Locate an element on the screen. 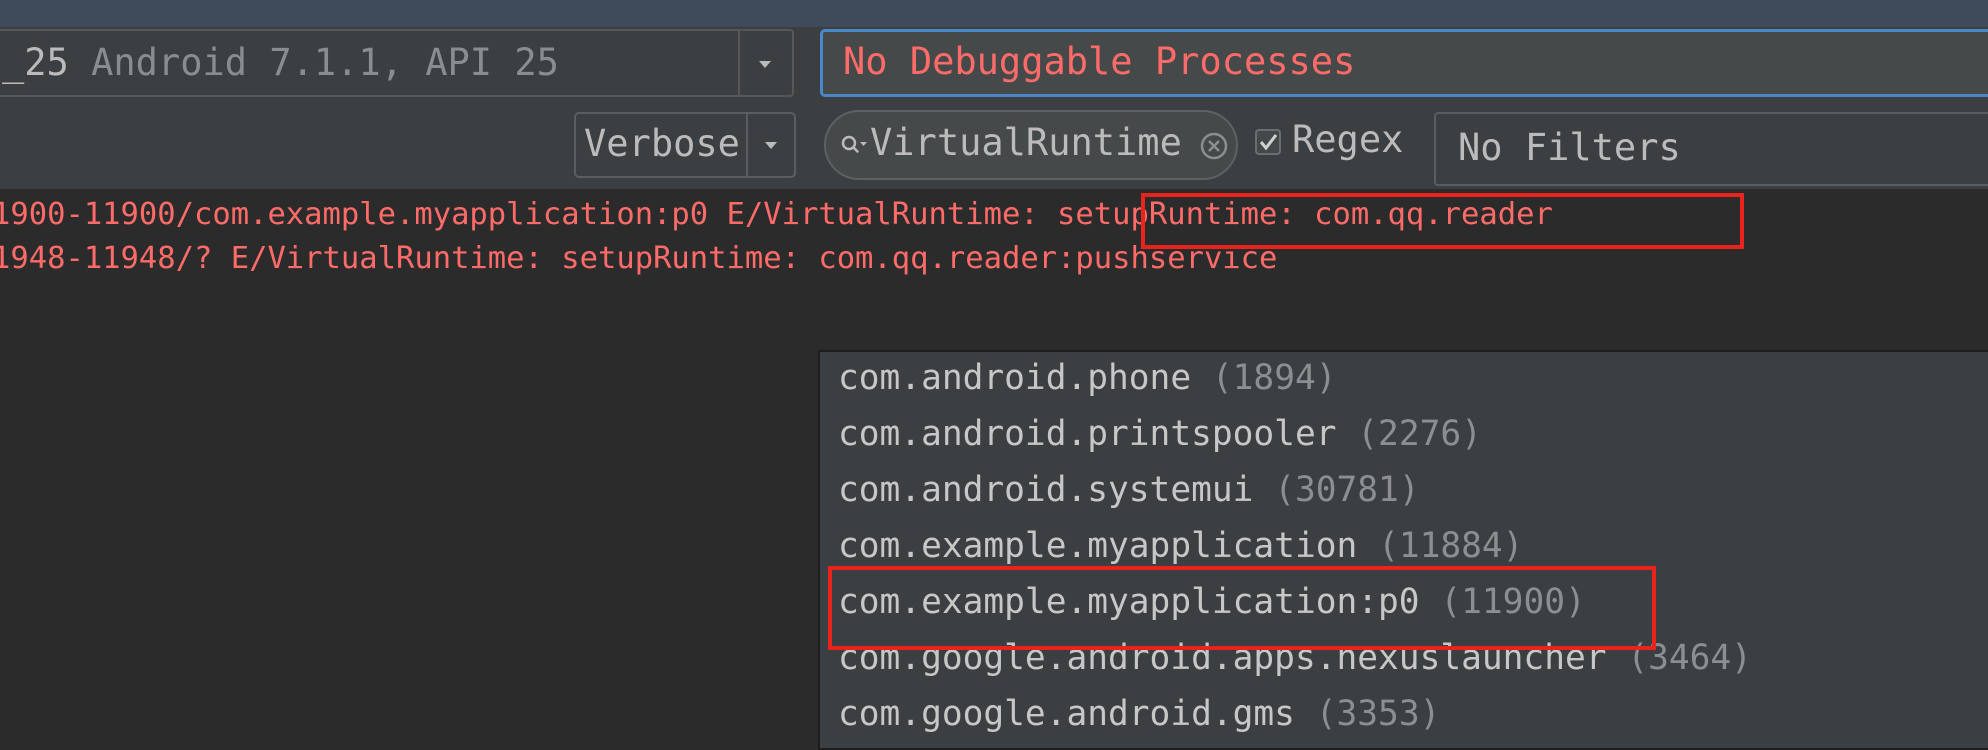  process-list-item: com.google.android.gms (3353) is located at coordinates (1139, 714).